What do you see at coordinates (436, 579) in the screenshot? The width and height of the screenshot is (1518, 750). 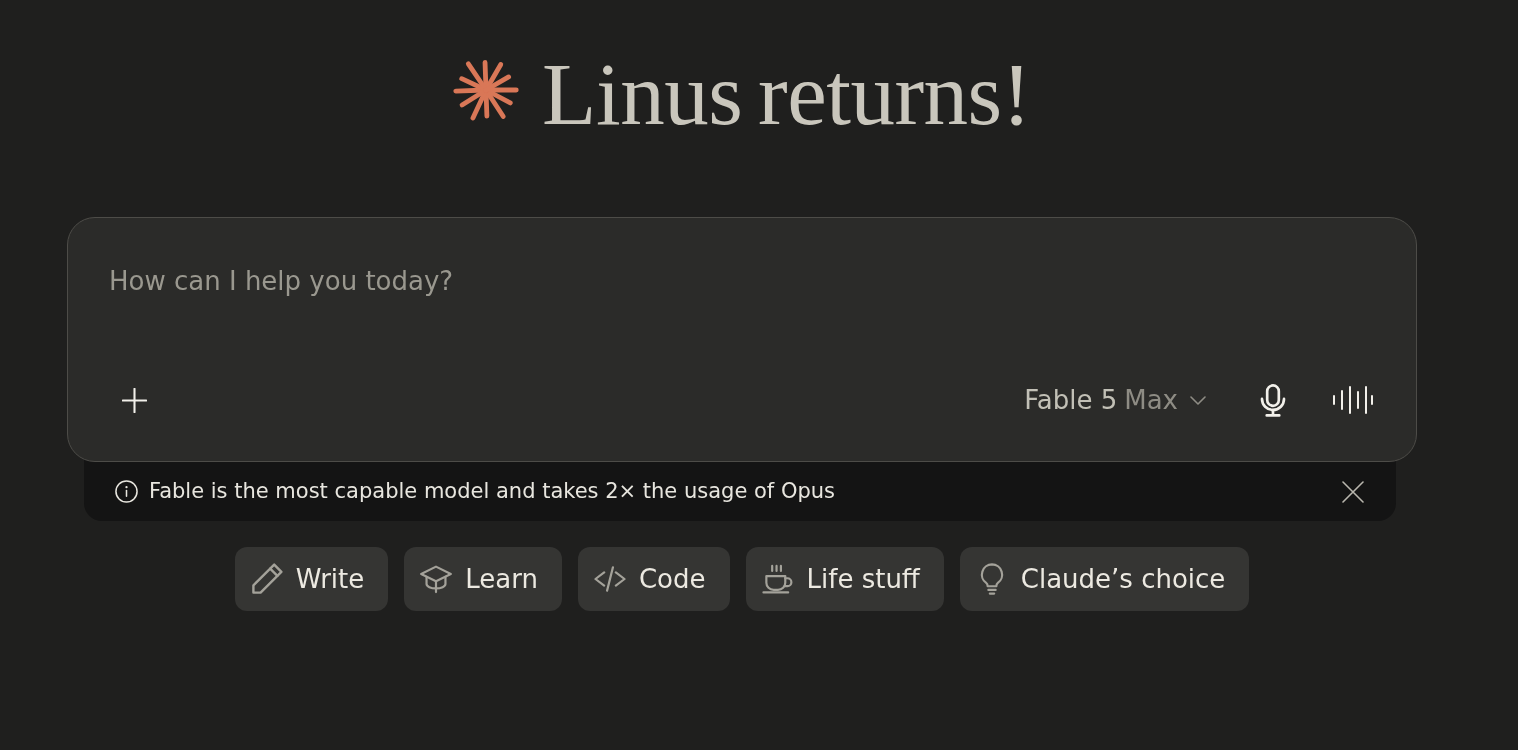 I see `graduation-cap-icon` at bounding box center [436, 579].